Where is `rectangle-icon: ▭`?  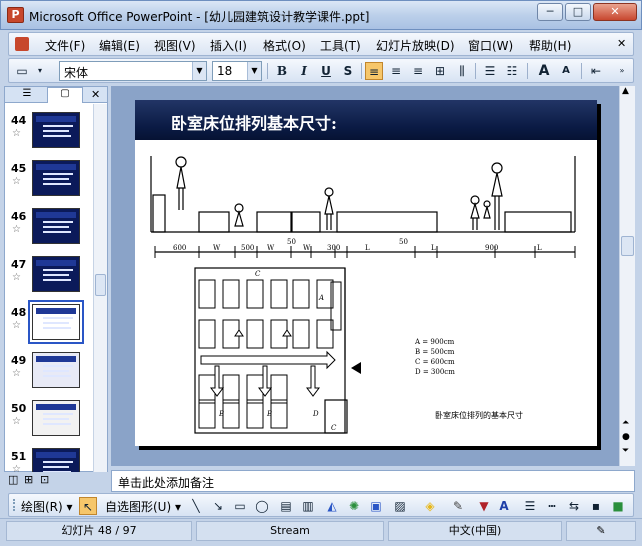
rectangle-icon: ▭ is located at coordinates (240, 506).